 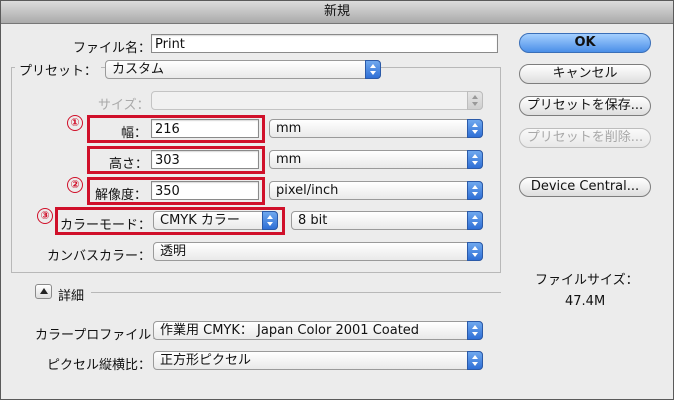 I want to click on marker-1: ①, so click(x=75, y=123).